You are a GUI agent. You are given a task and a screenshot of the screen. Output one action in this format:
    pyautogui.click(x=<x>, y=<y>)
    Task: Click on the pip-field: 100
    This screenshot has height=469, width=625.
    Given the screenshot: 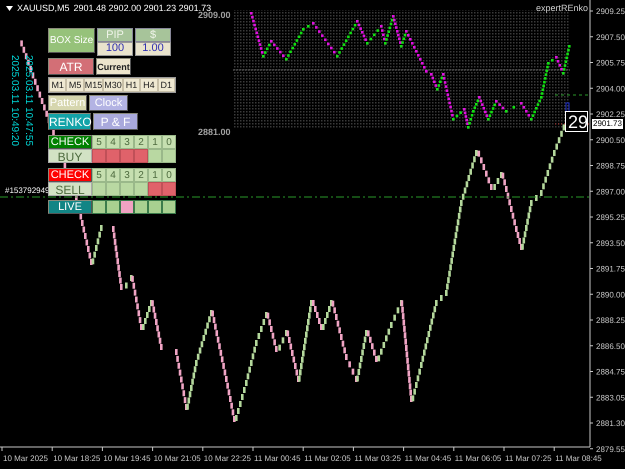 What is the action you would take?
    pyautogui.click(x=115, y=49)
    